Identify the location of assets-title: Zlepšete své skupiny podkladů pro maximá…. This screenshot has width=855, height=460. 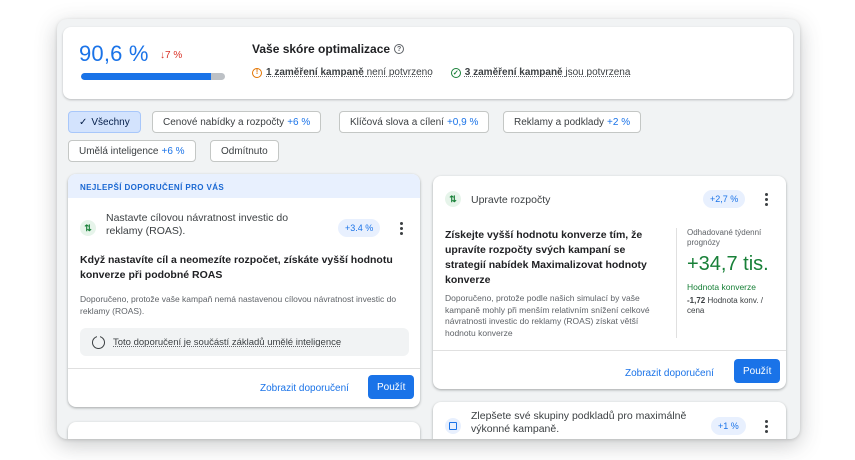
(579, 422).